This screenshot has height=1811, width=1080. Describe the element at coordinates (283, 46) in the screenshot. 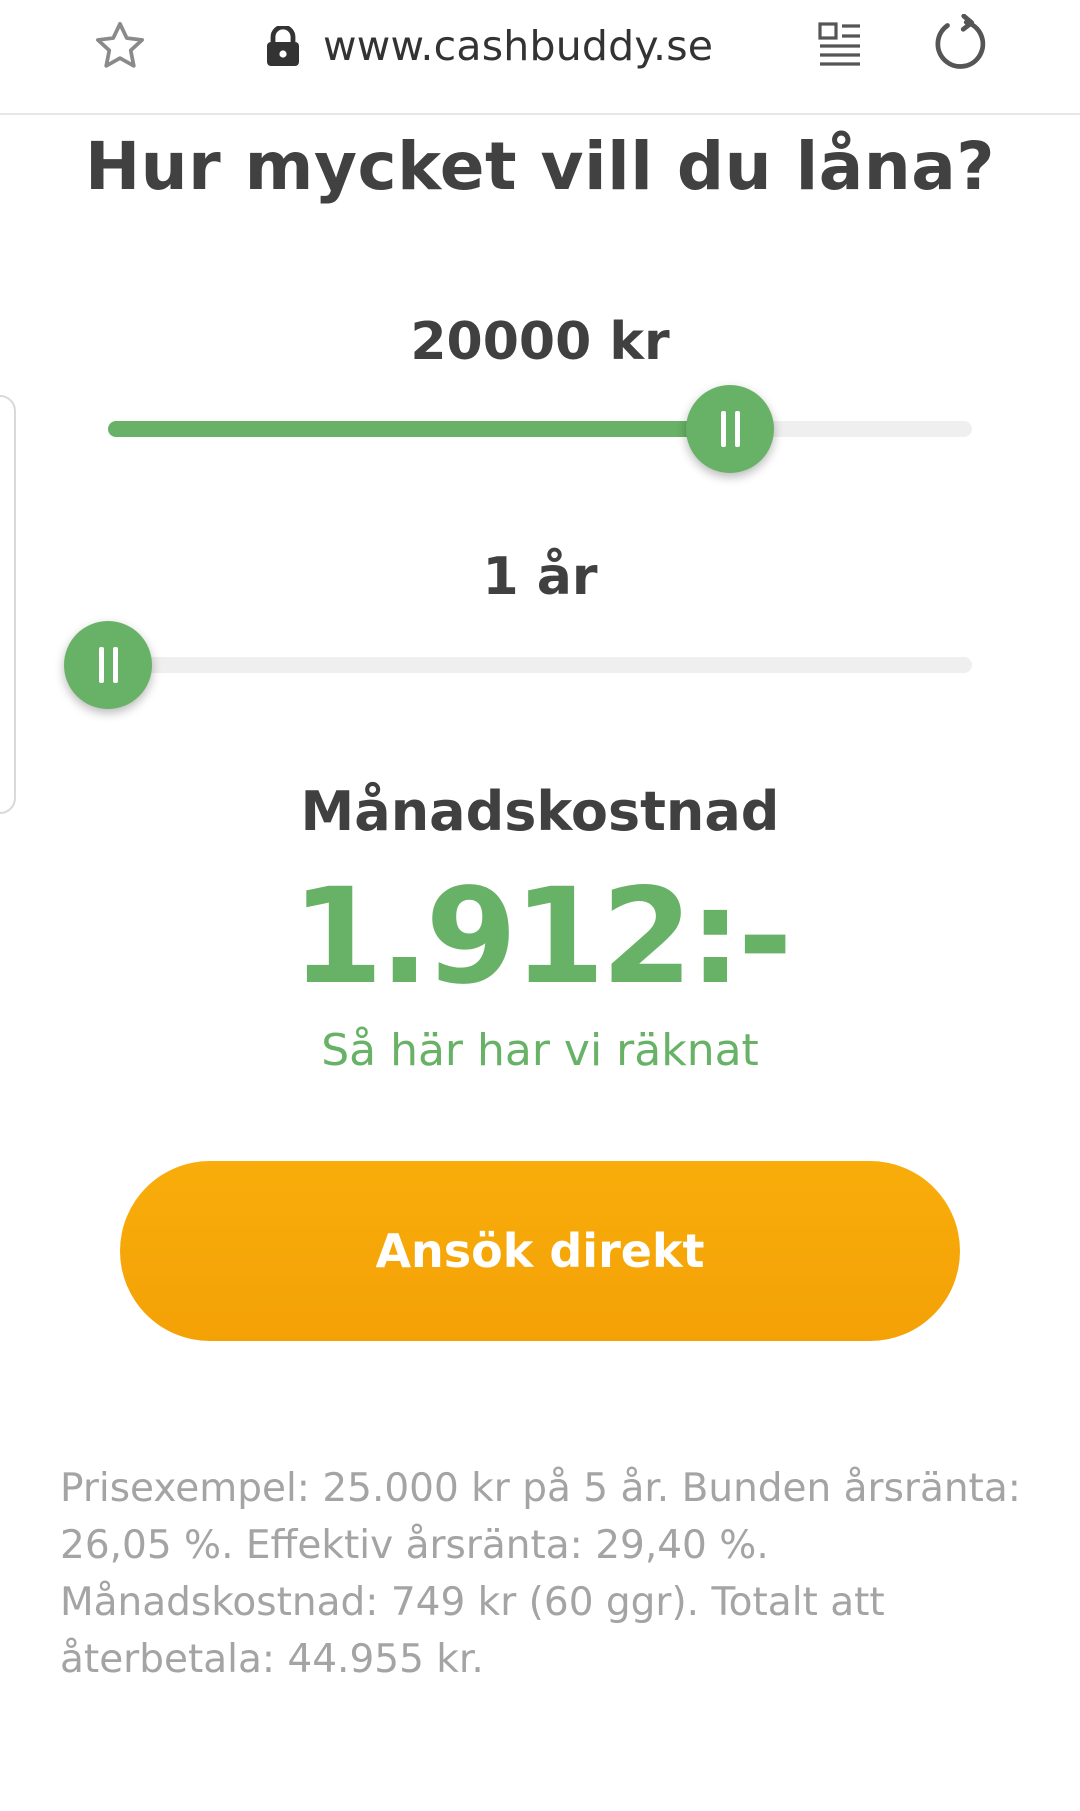

I see `lock-icon` at that location.